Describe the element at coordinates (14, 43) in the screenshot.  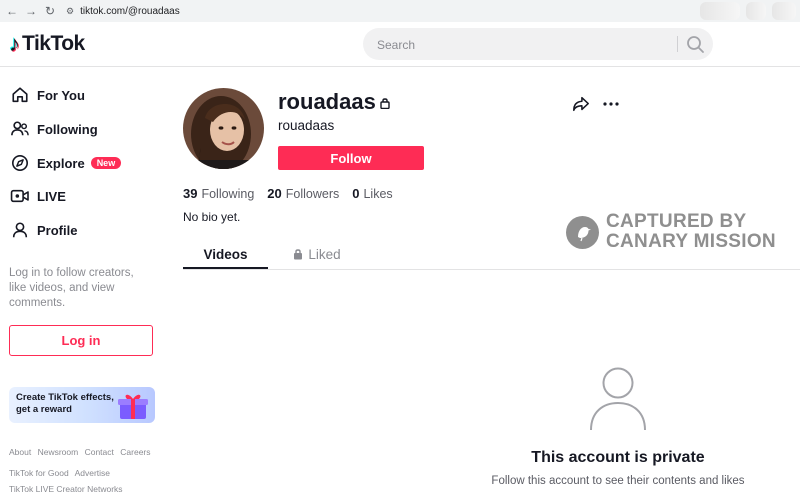
I see `tiktok-note-icon: ♪` at that location.